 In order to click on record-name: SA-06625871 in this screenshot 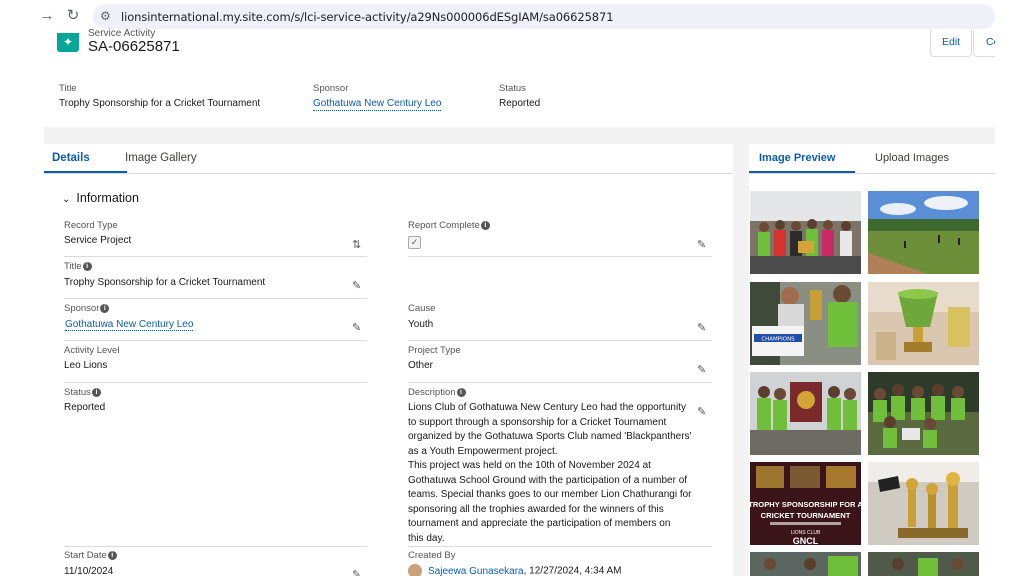, I will do `click(134, 46)`.